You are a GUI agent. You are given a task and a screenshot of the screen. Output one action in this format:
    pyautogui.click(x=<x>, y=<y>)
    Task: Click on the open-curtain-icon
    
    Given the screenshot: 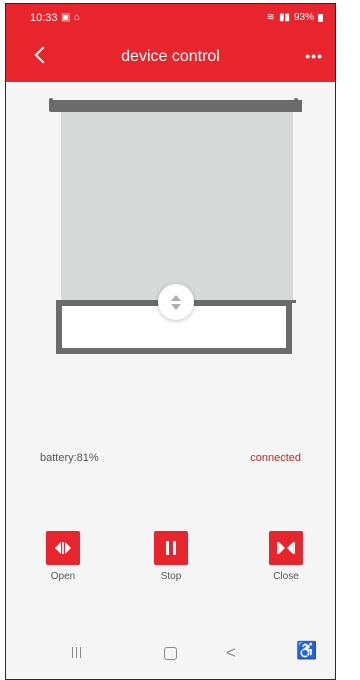 What is the action you would take?
    pyautogui.click(x=63, y=548)
    